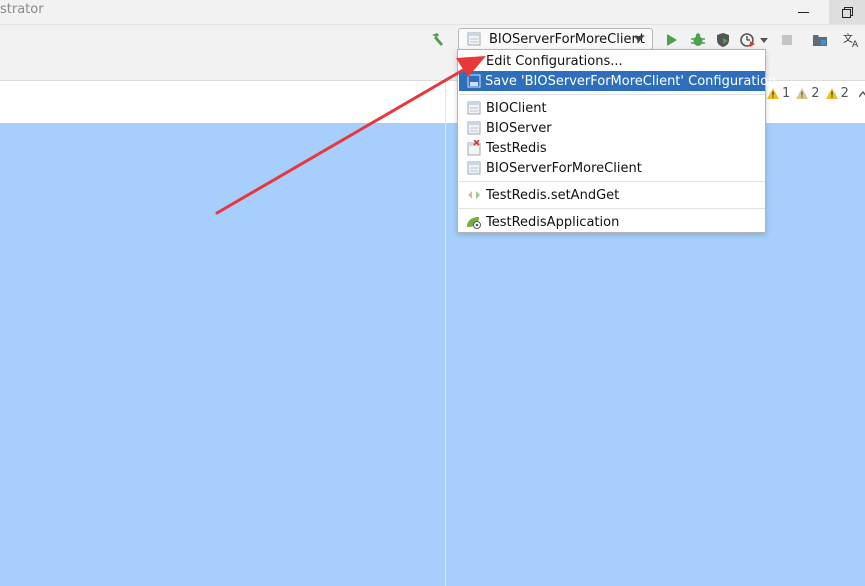  Describe the element at coordinates (611, 148) in the screenshot. I see `menu-item-testredis: TestRedis` at that location.